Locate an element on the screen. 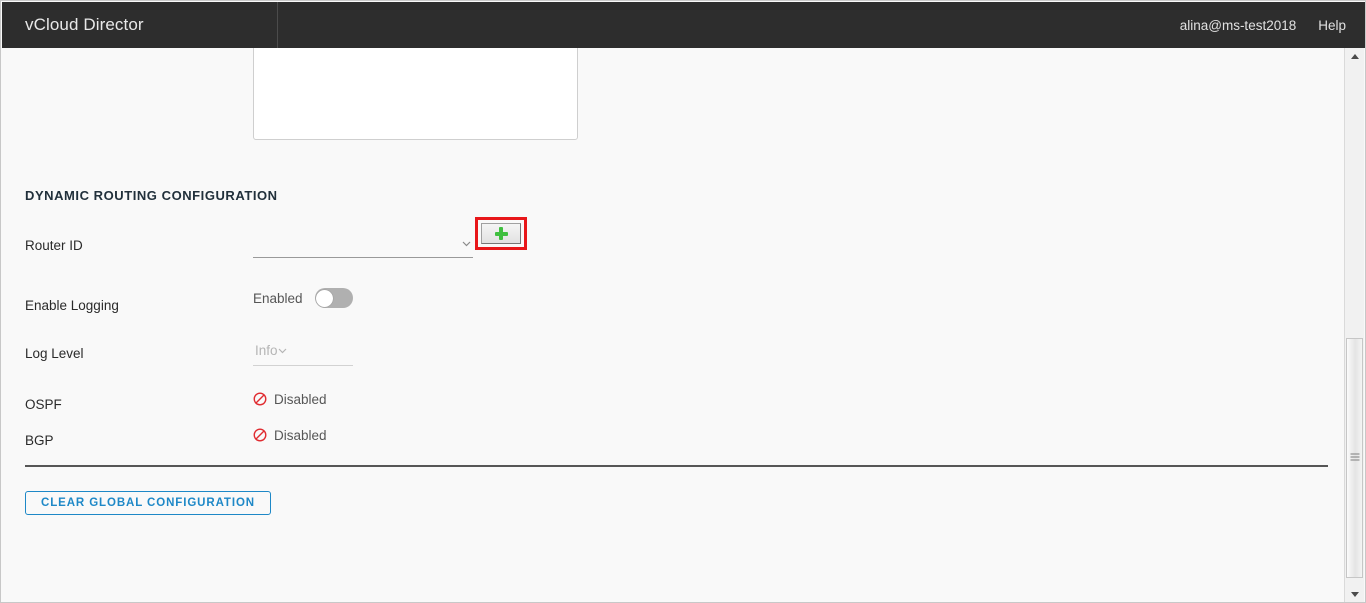 Image resolution: width=1366 pixels, height=603 pixels. user-account-link: alina@ms-test2018 is located at coordinates (1238, 25).